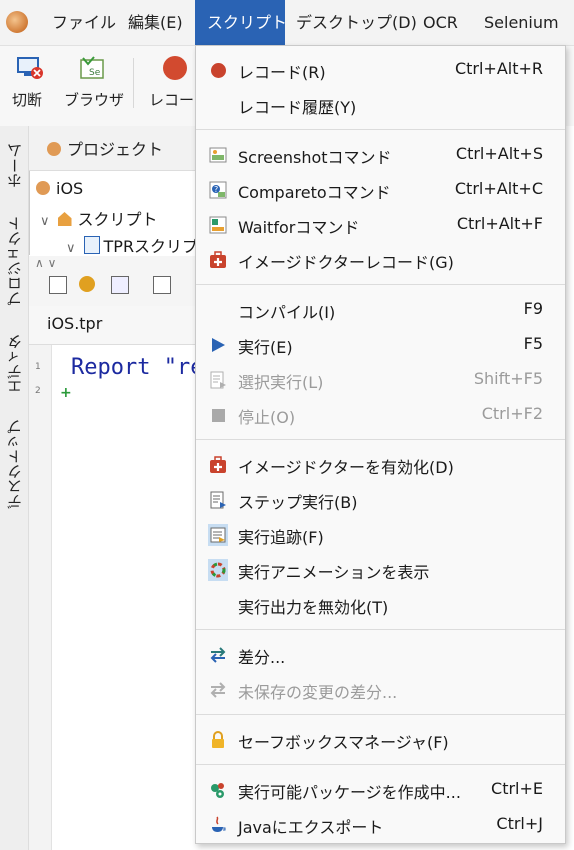 The width and height of the screenshot is (574, 850). What do you see at coordinates (38, 391) in the screenshot?
I see `line-number: 2` at bounding box center [38, 391].